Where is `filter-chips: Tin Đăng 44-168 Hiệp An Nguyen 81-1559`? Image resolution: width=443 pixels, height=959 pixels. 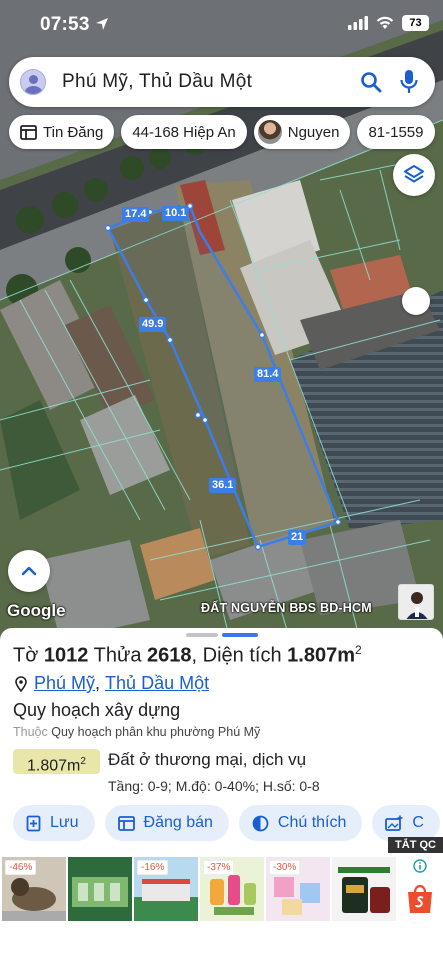 filter-chips: Tin Đăng 44-168 Hiệp An Nguyen 81-1559 is located at coordinates (222, 132).